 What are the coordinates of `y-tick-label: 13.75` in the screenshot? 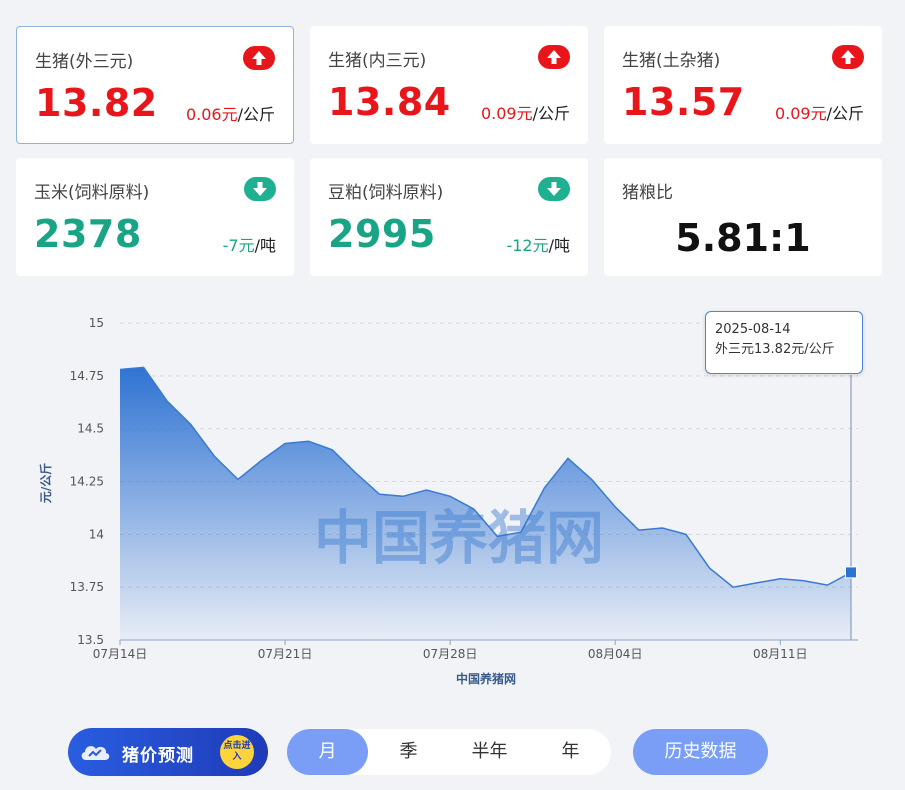 It's located at (87, 587).